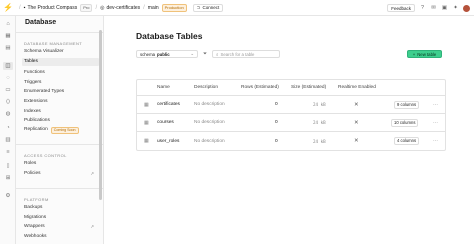  Describe the element at coordinates (424, 54) in the screenshot. I see `new-table-button: + New table` at that location.